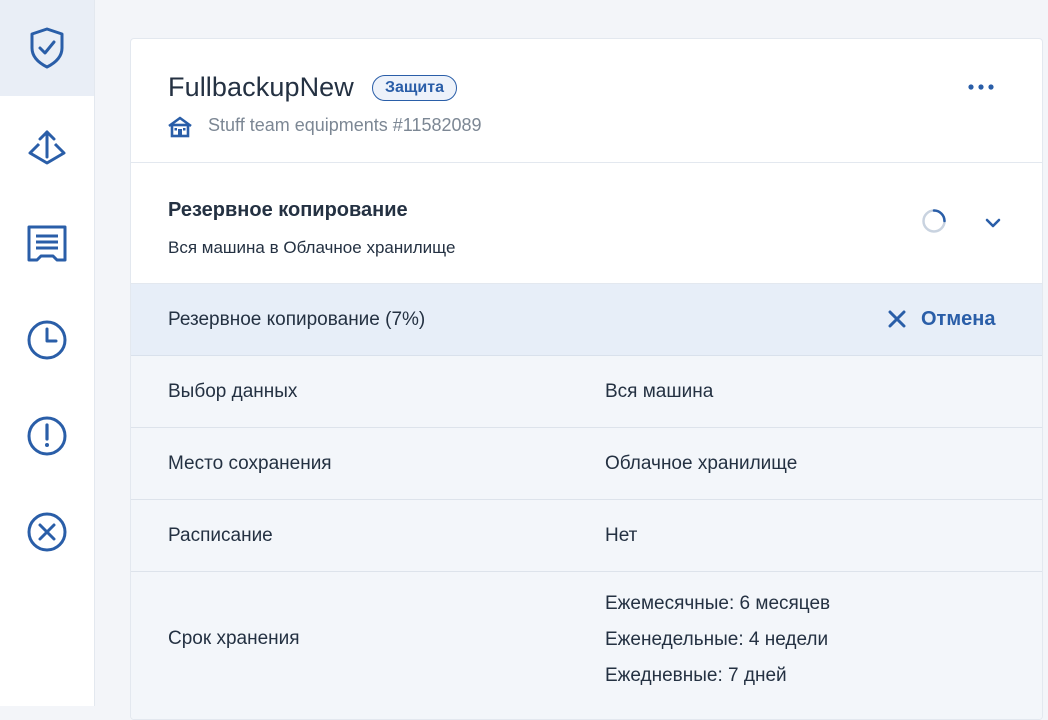 The width and height of the screenshot is (1048, 720). I want to click on page-title: FullbackupNew, so click(261, 87).